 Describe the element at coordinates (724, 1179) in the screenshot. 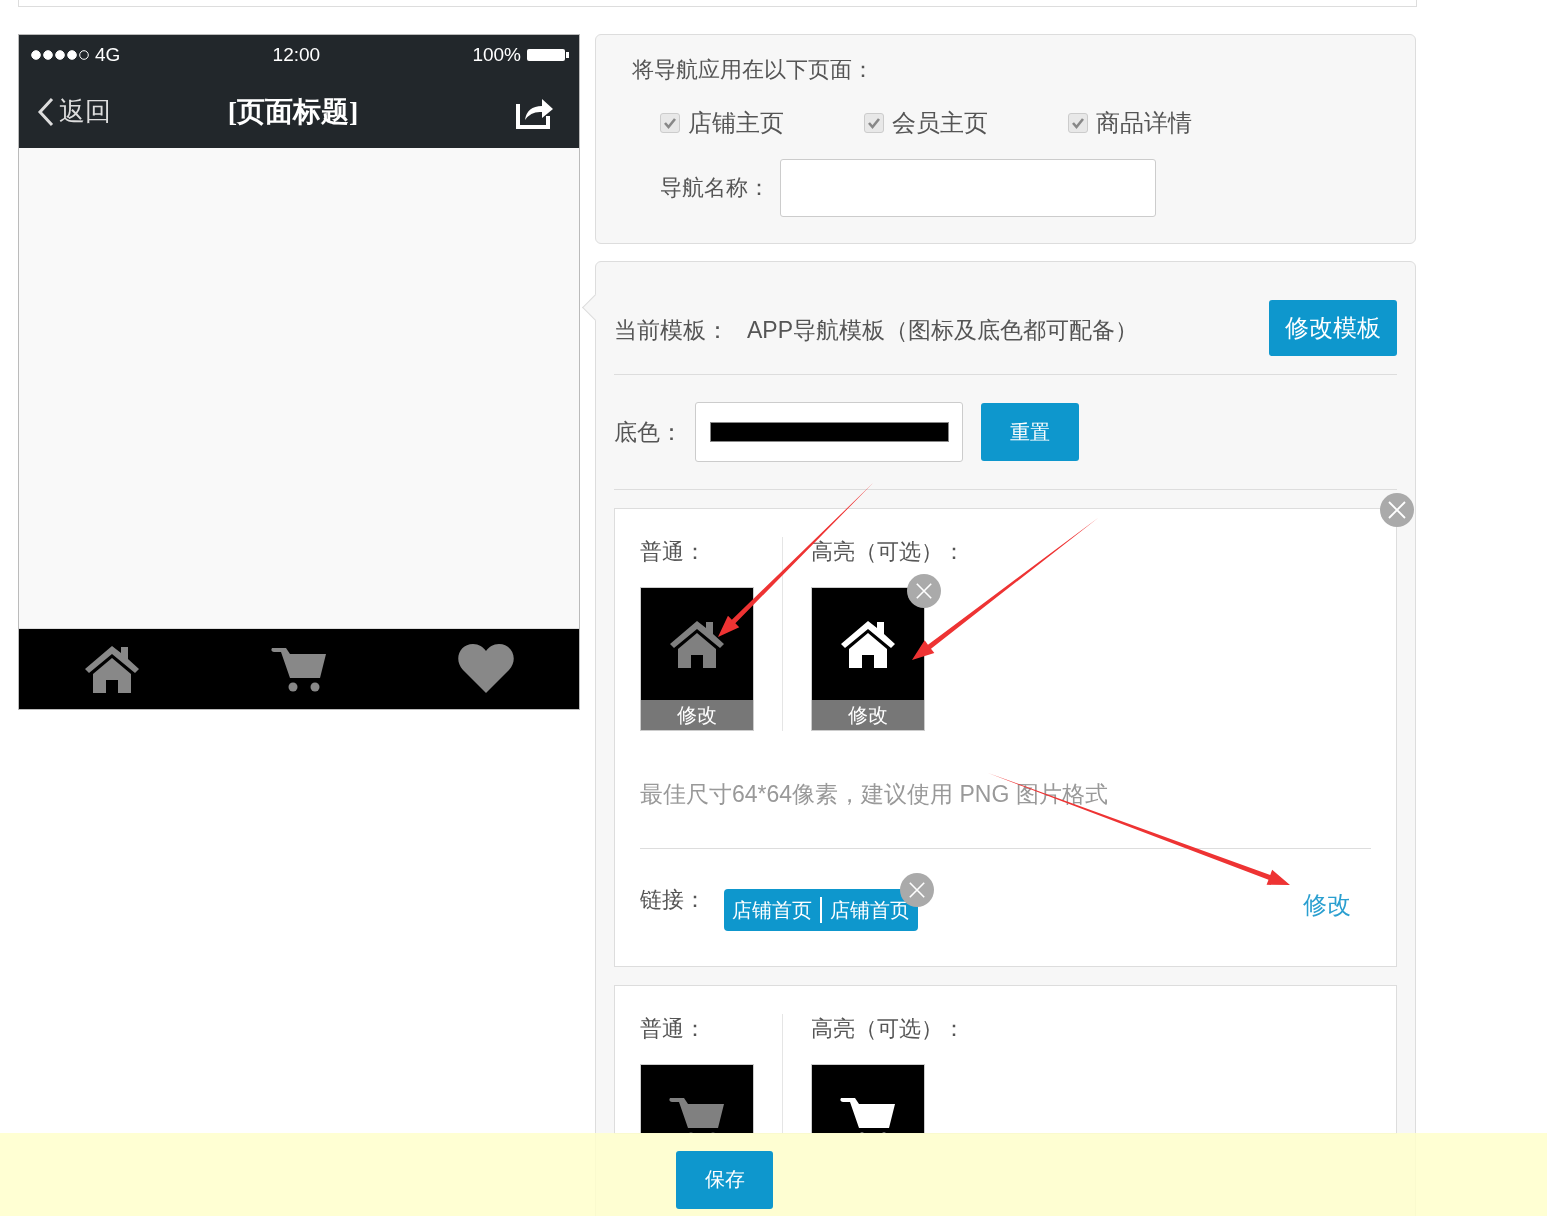

I see `save-button: 保存` at that location.